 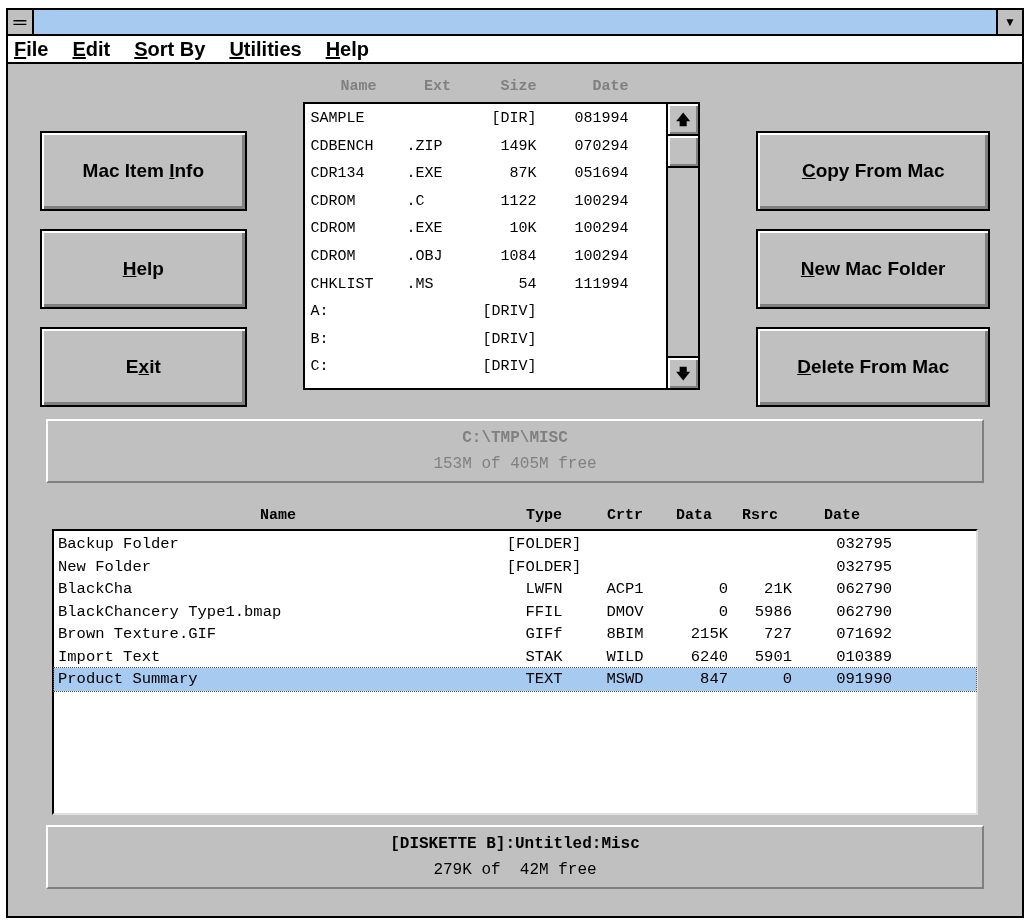 I want to click on file-cell-text: ACP1, so click(x=625, y=589).